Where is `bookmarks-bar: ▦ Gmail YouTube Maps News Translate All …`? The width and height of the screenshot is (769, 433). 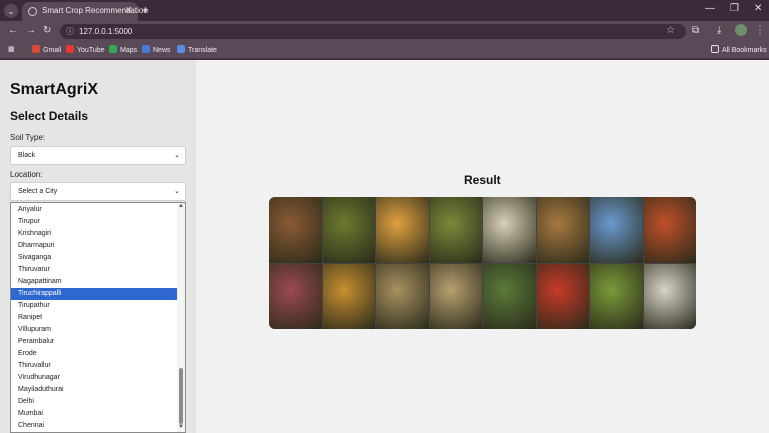
bookmarks-bar: ▦ Gmail YouTube Maps News Translate All … is located at coordinates (384, 50).